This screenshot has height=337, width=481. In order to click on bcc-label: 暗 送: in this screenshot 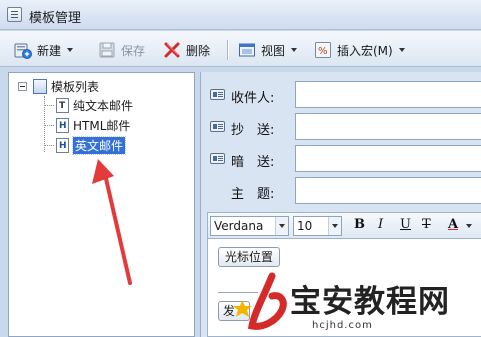, I will do `click(253, 162)`.